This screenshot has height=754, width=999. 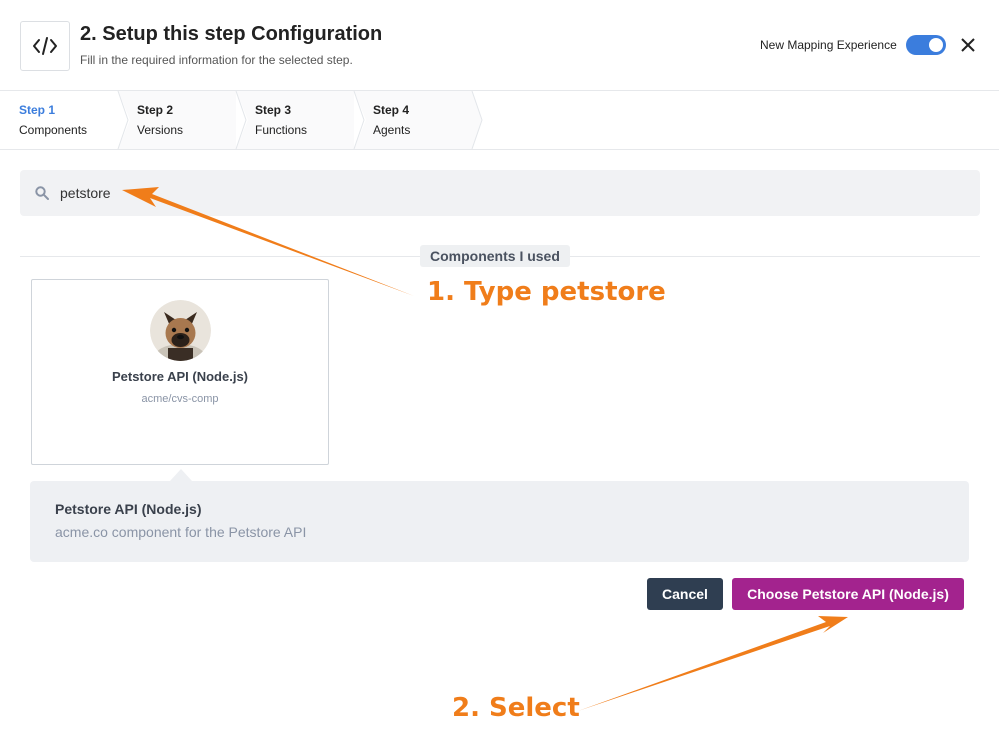 What do you see at coordinates (180, 376) in the screenshot?
I see `card-title: Petstore API (Node.js)` at bounding box center [180, 376].